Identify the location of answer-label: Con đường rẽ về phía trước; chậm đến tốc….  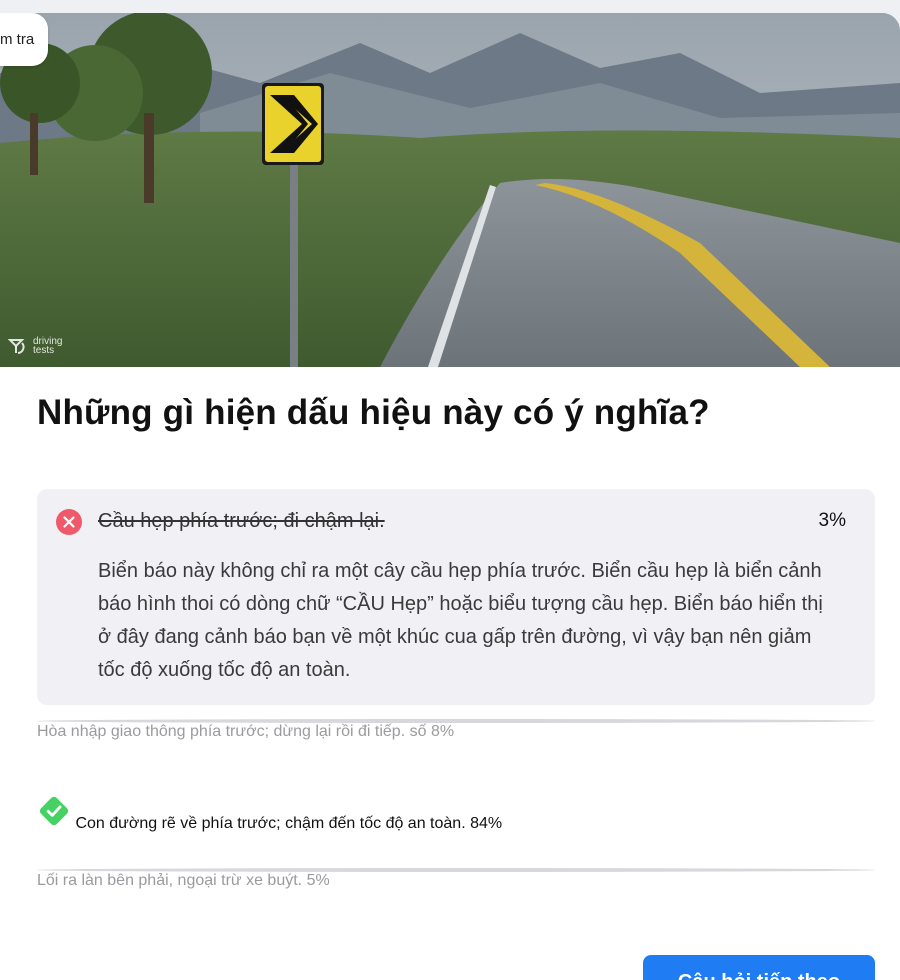
(270, 823).